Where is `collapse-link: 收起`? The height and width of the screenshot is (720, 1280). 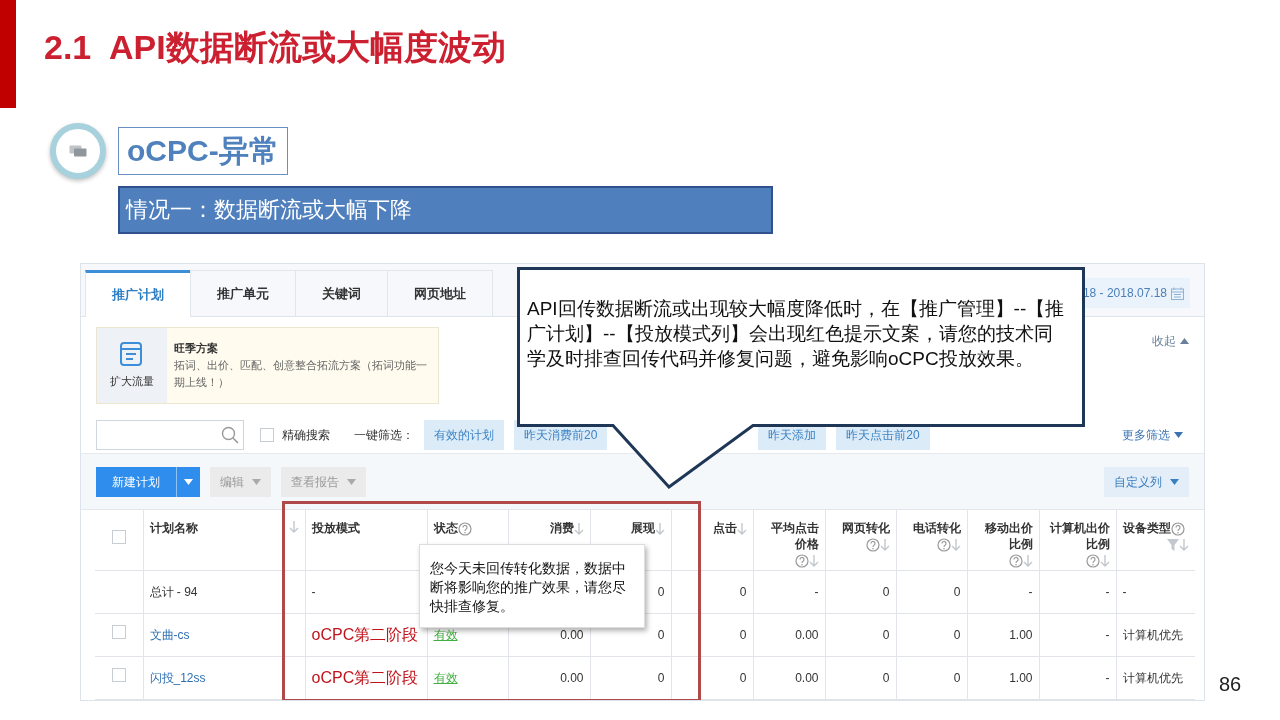
collapse-link: 收起 is located at coordinates (1170, 341).